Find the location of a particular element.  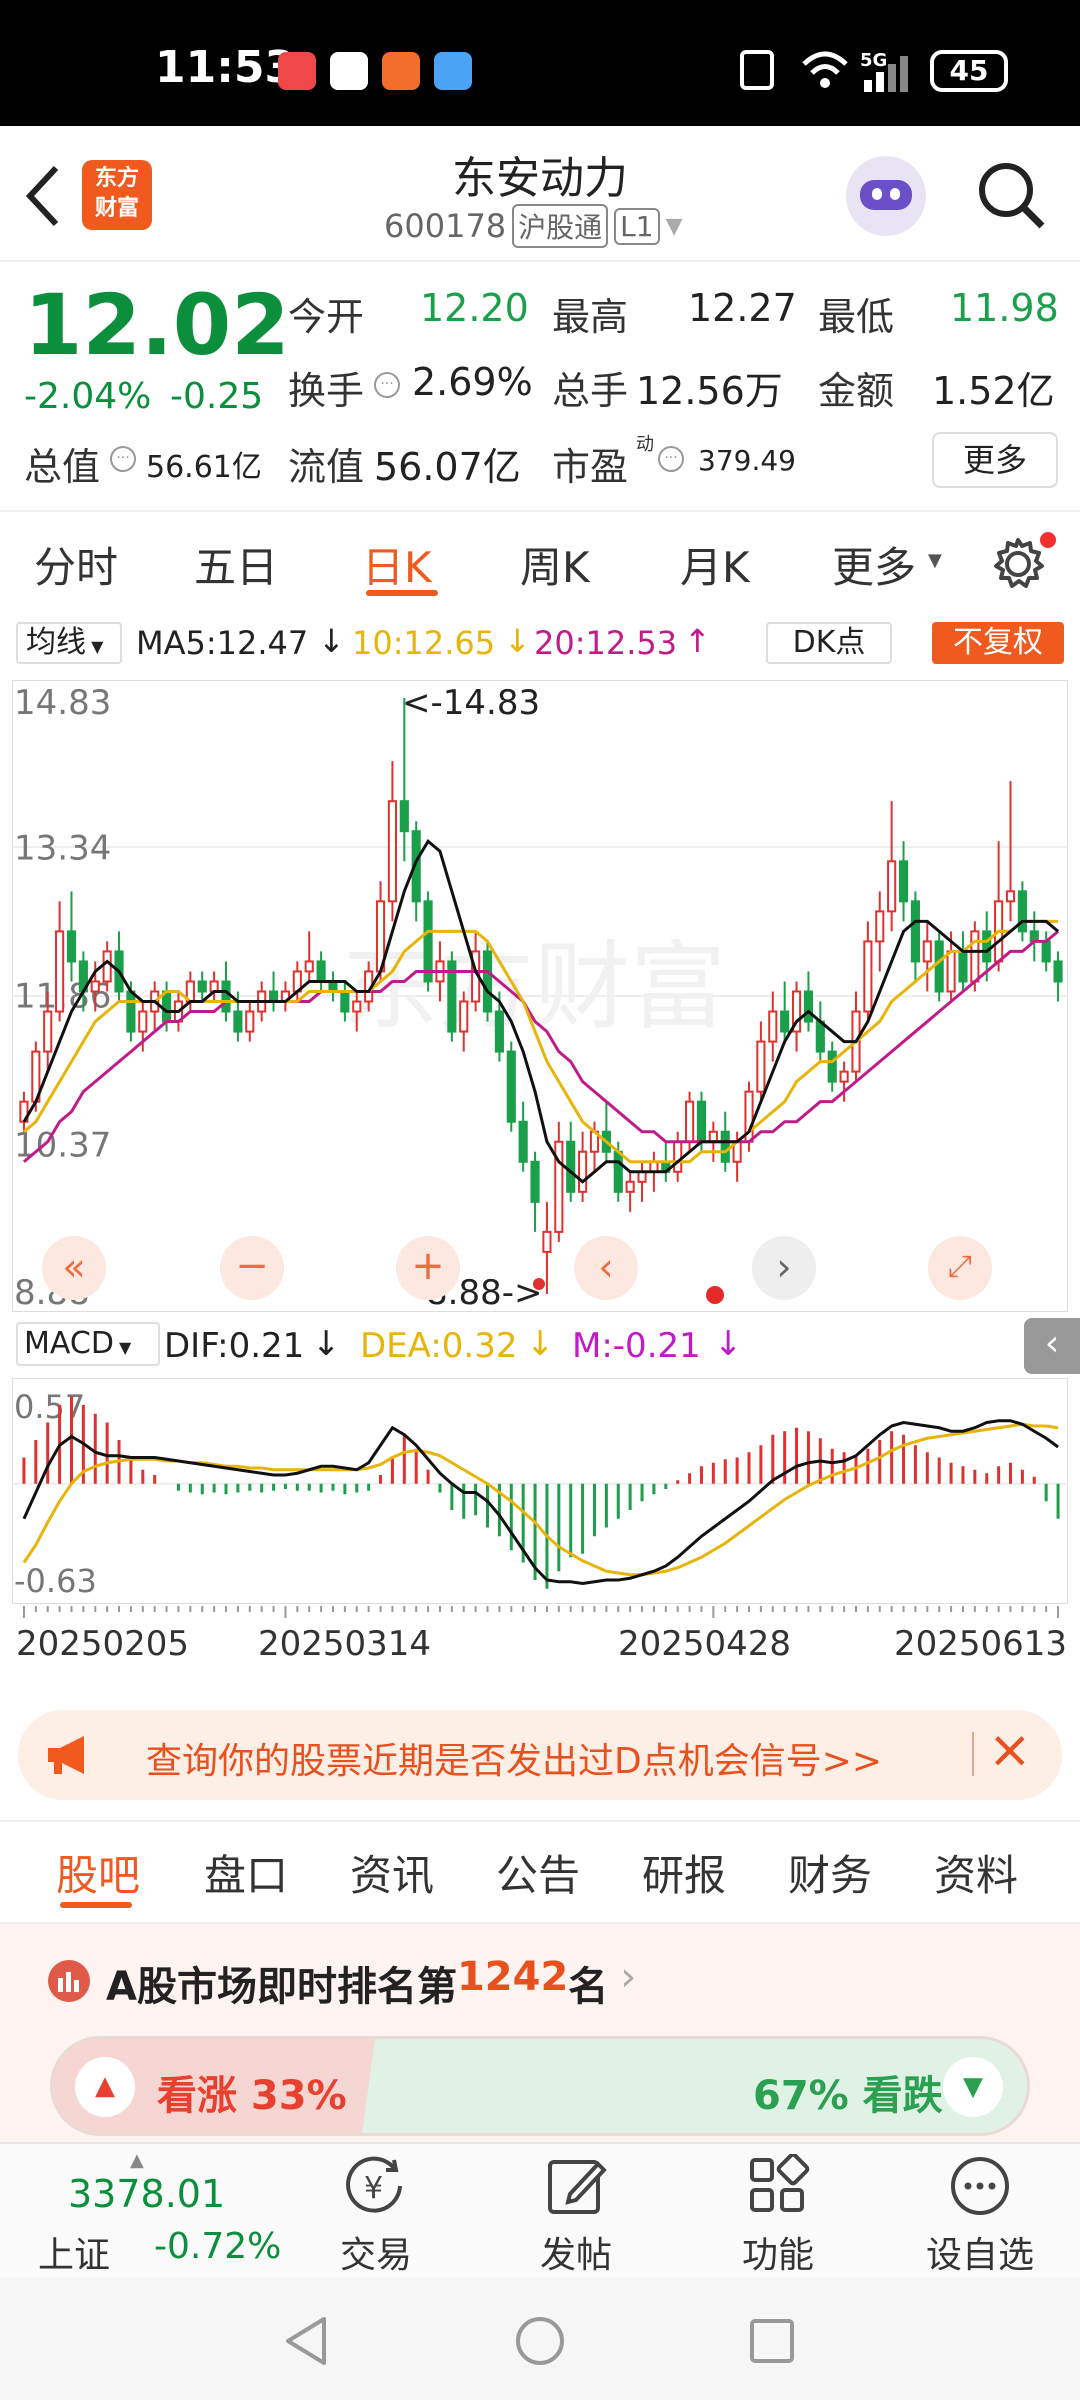

tab-finance: 财务 is located at coordinates (830, 1872).